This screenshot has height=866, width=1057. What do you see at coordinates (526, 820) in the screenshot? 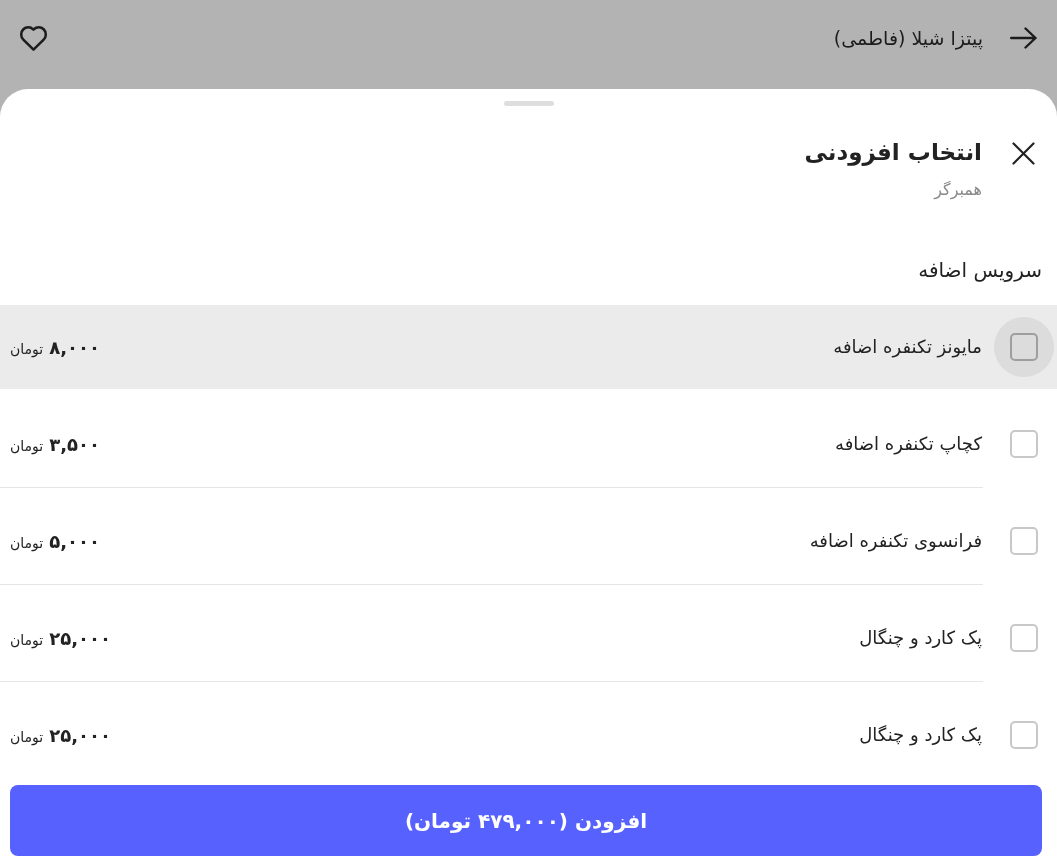
I see `add-button: افزودن (۴۷۹,۰۰۰ تومان)` at bounding box center [526, 820].